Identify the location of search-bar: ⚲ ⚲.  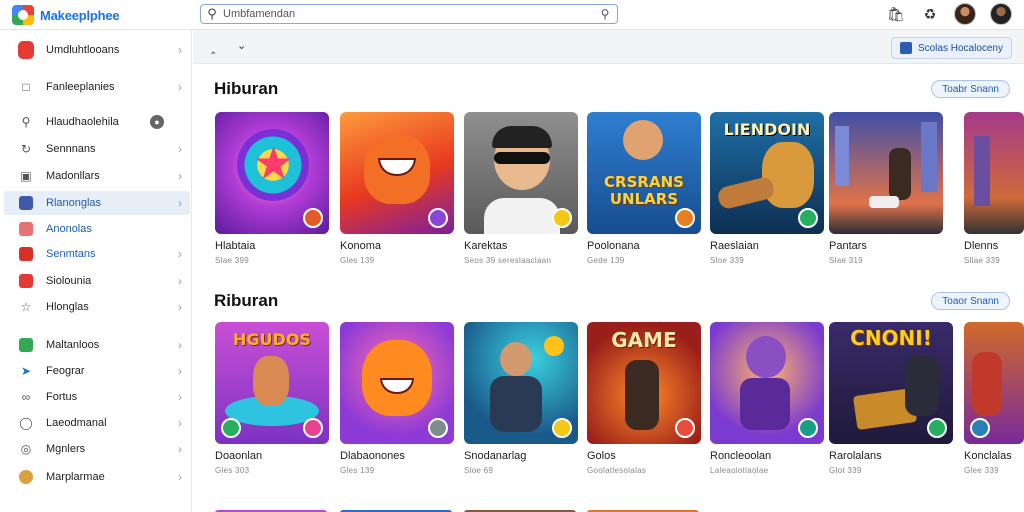
(409, 14).